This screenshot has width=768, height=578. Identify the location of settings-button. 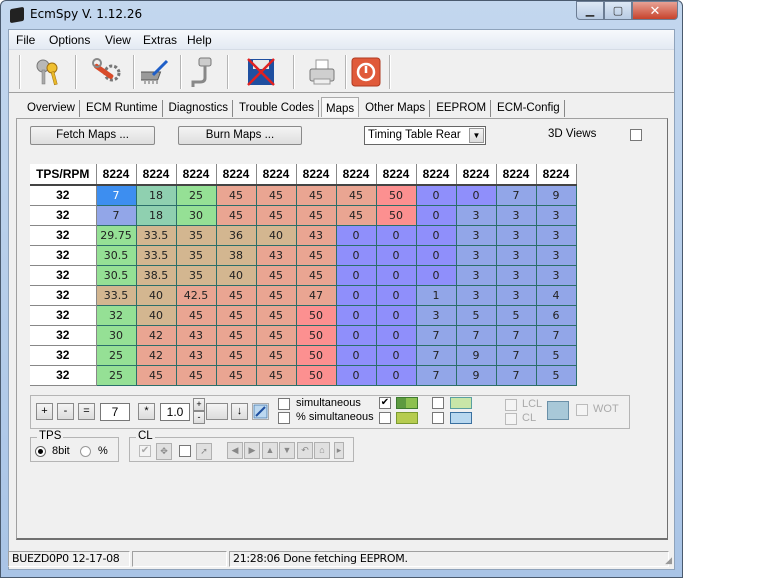
(106, 72).